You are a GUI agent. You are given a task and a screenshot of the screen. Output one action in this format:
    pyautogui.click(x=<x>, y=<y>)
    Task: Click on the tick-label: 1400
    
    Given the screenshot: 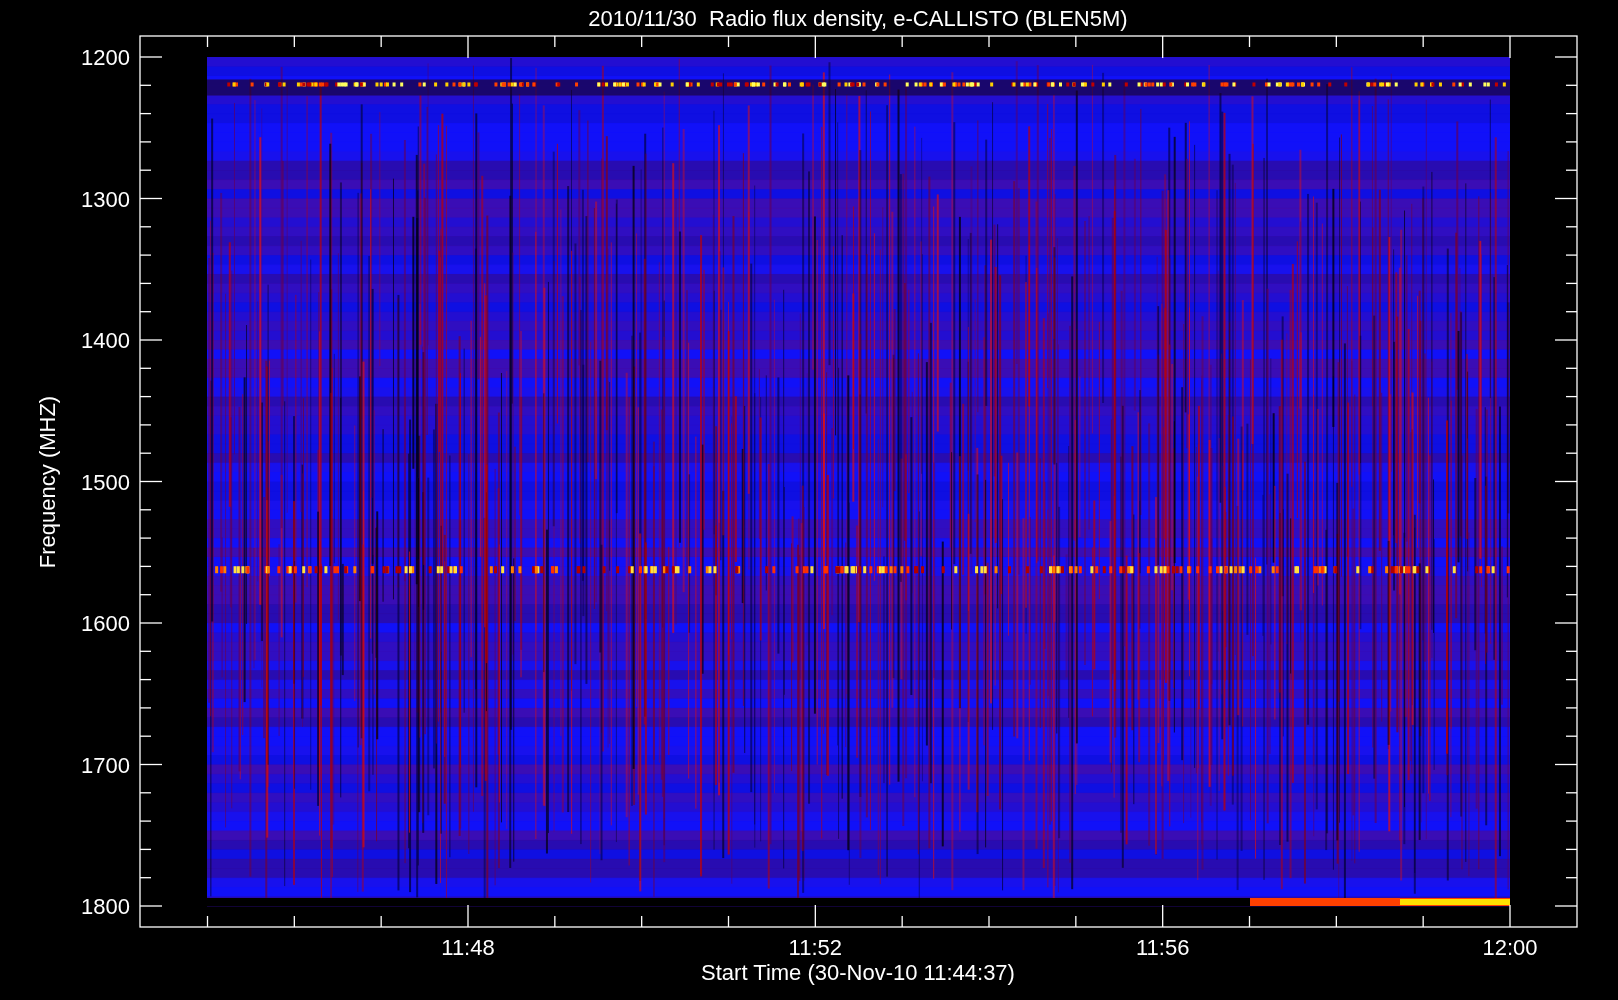 What is the action you would take?
    pyautogui.click(x=105, y=340)
    